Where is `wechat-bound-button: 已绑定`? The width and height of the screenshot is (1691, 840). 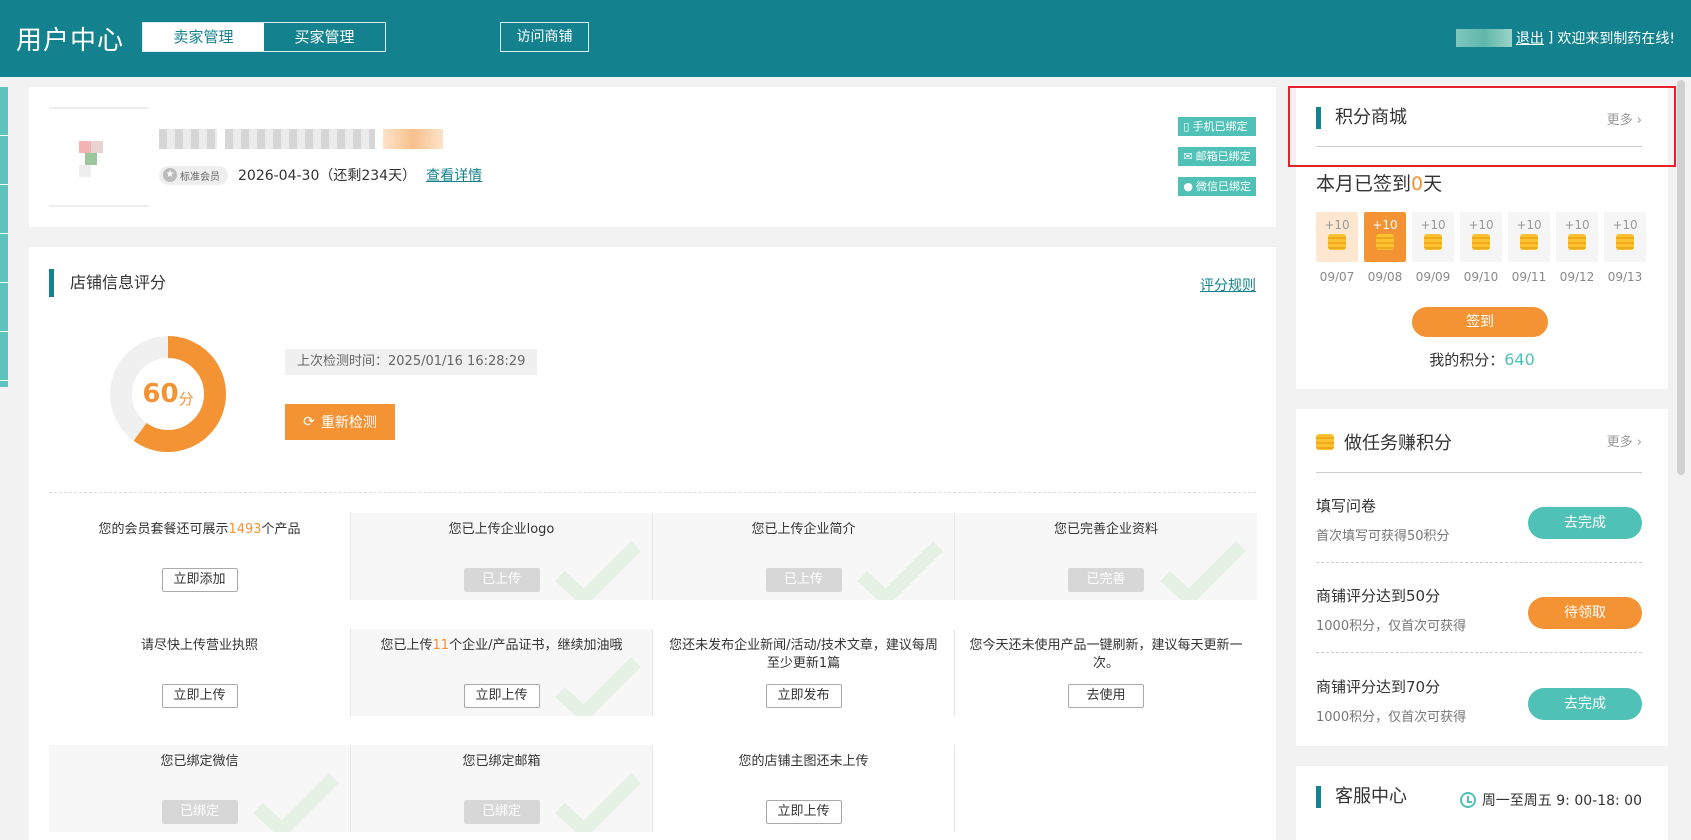
wechat-bound-button: 已绑定 is located at coordinates (199, 812).